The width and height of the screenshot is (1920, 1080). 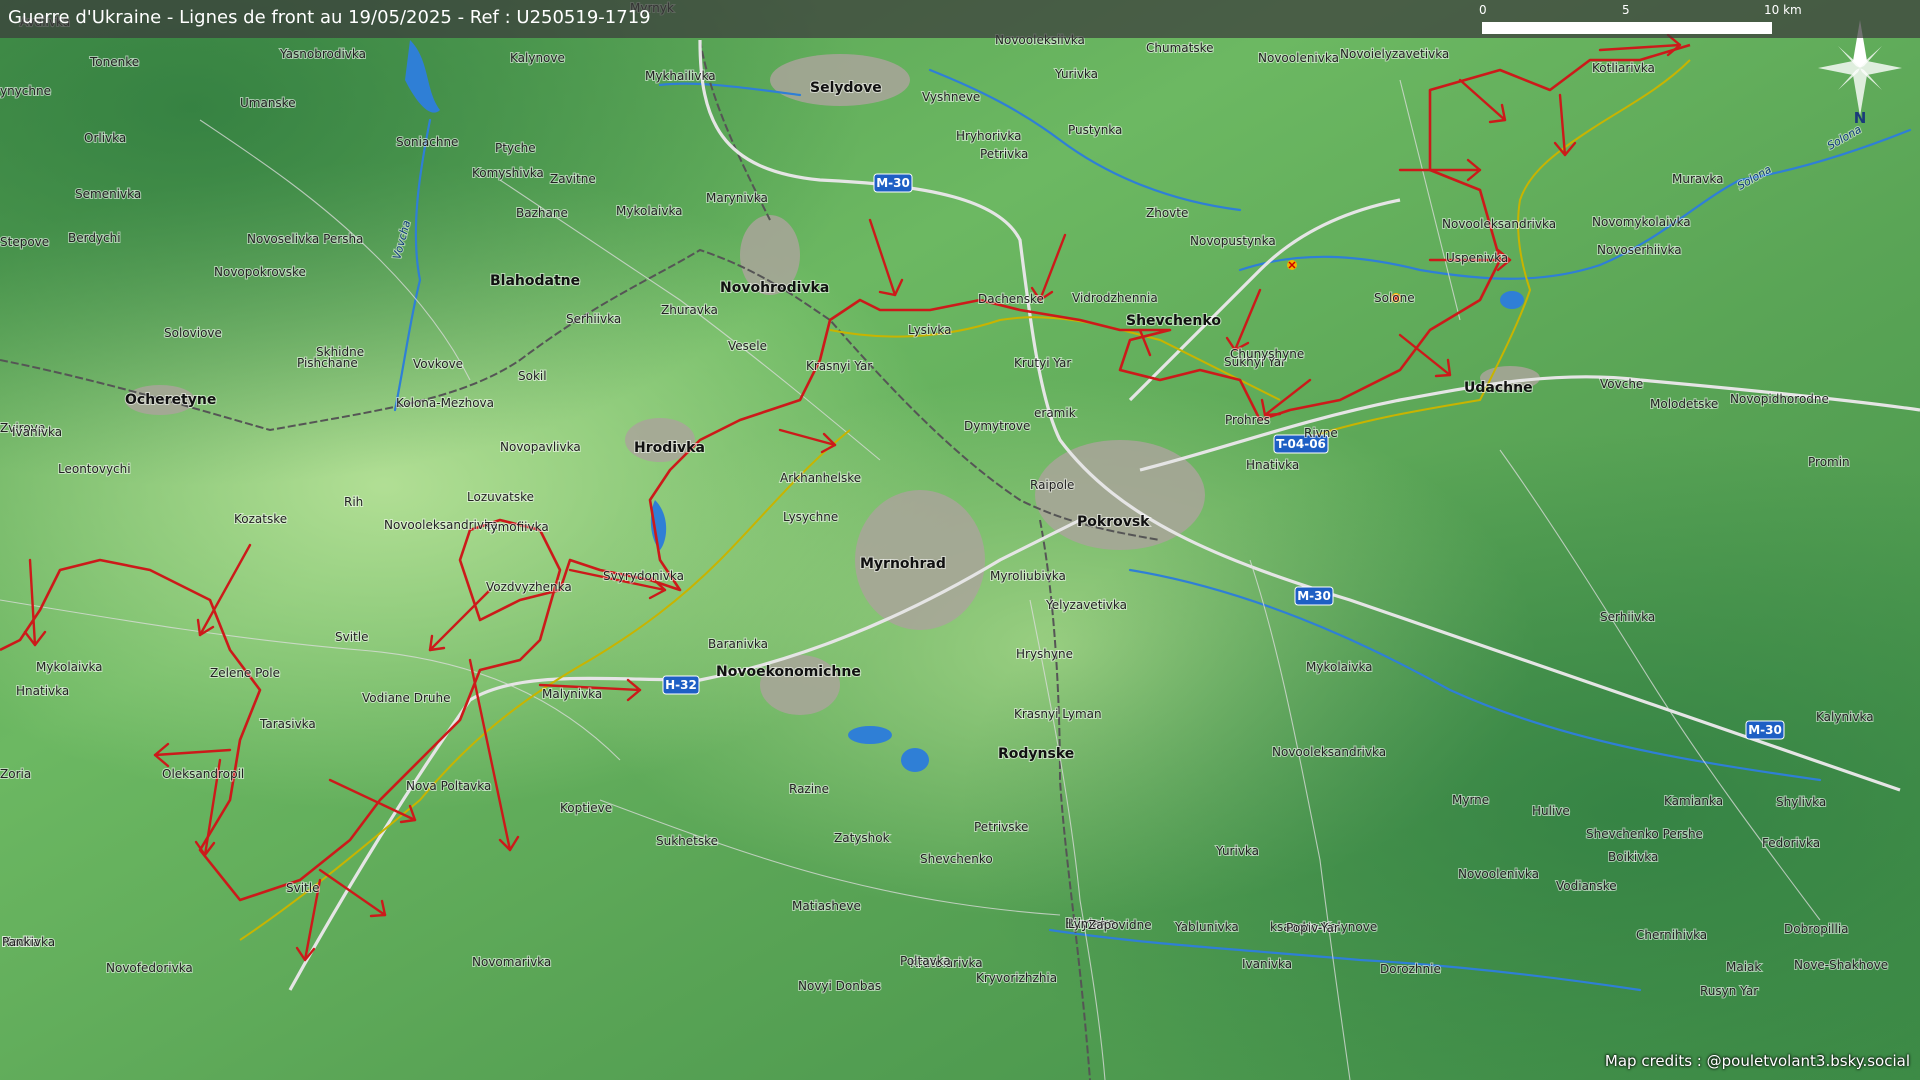 What do you see at coordinates (1044, 654) in the screenshot?
I see `place-label: Hryshyne` at bounding box center [1044, 654].